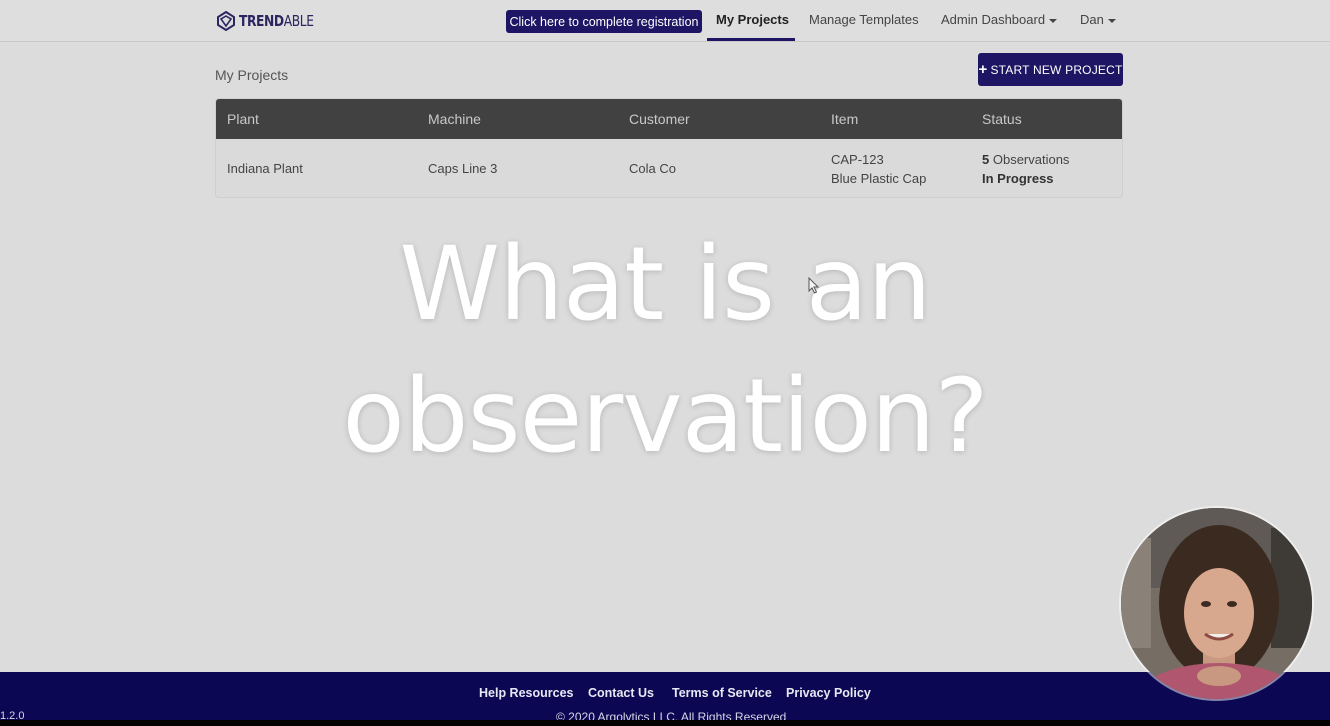  I want to click on observations-summary: 5 Observations, so click(1025, 159).